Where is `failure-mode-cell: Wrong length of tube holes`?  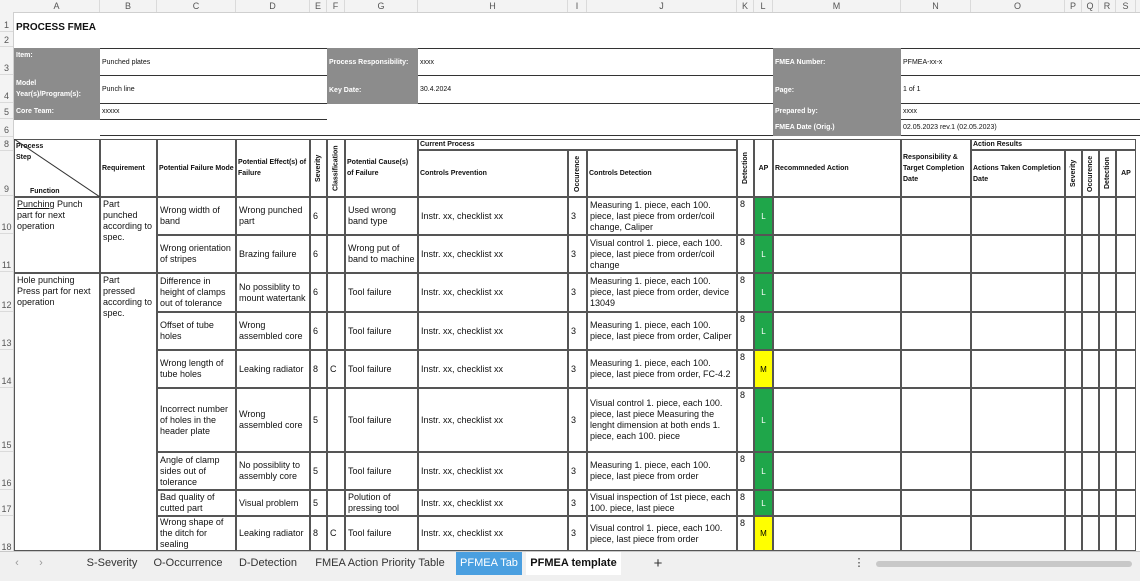
failure-mode-cell: Wrong length of tube holes is located at coordinates (196, 369).